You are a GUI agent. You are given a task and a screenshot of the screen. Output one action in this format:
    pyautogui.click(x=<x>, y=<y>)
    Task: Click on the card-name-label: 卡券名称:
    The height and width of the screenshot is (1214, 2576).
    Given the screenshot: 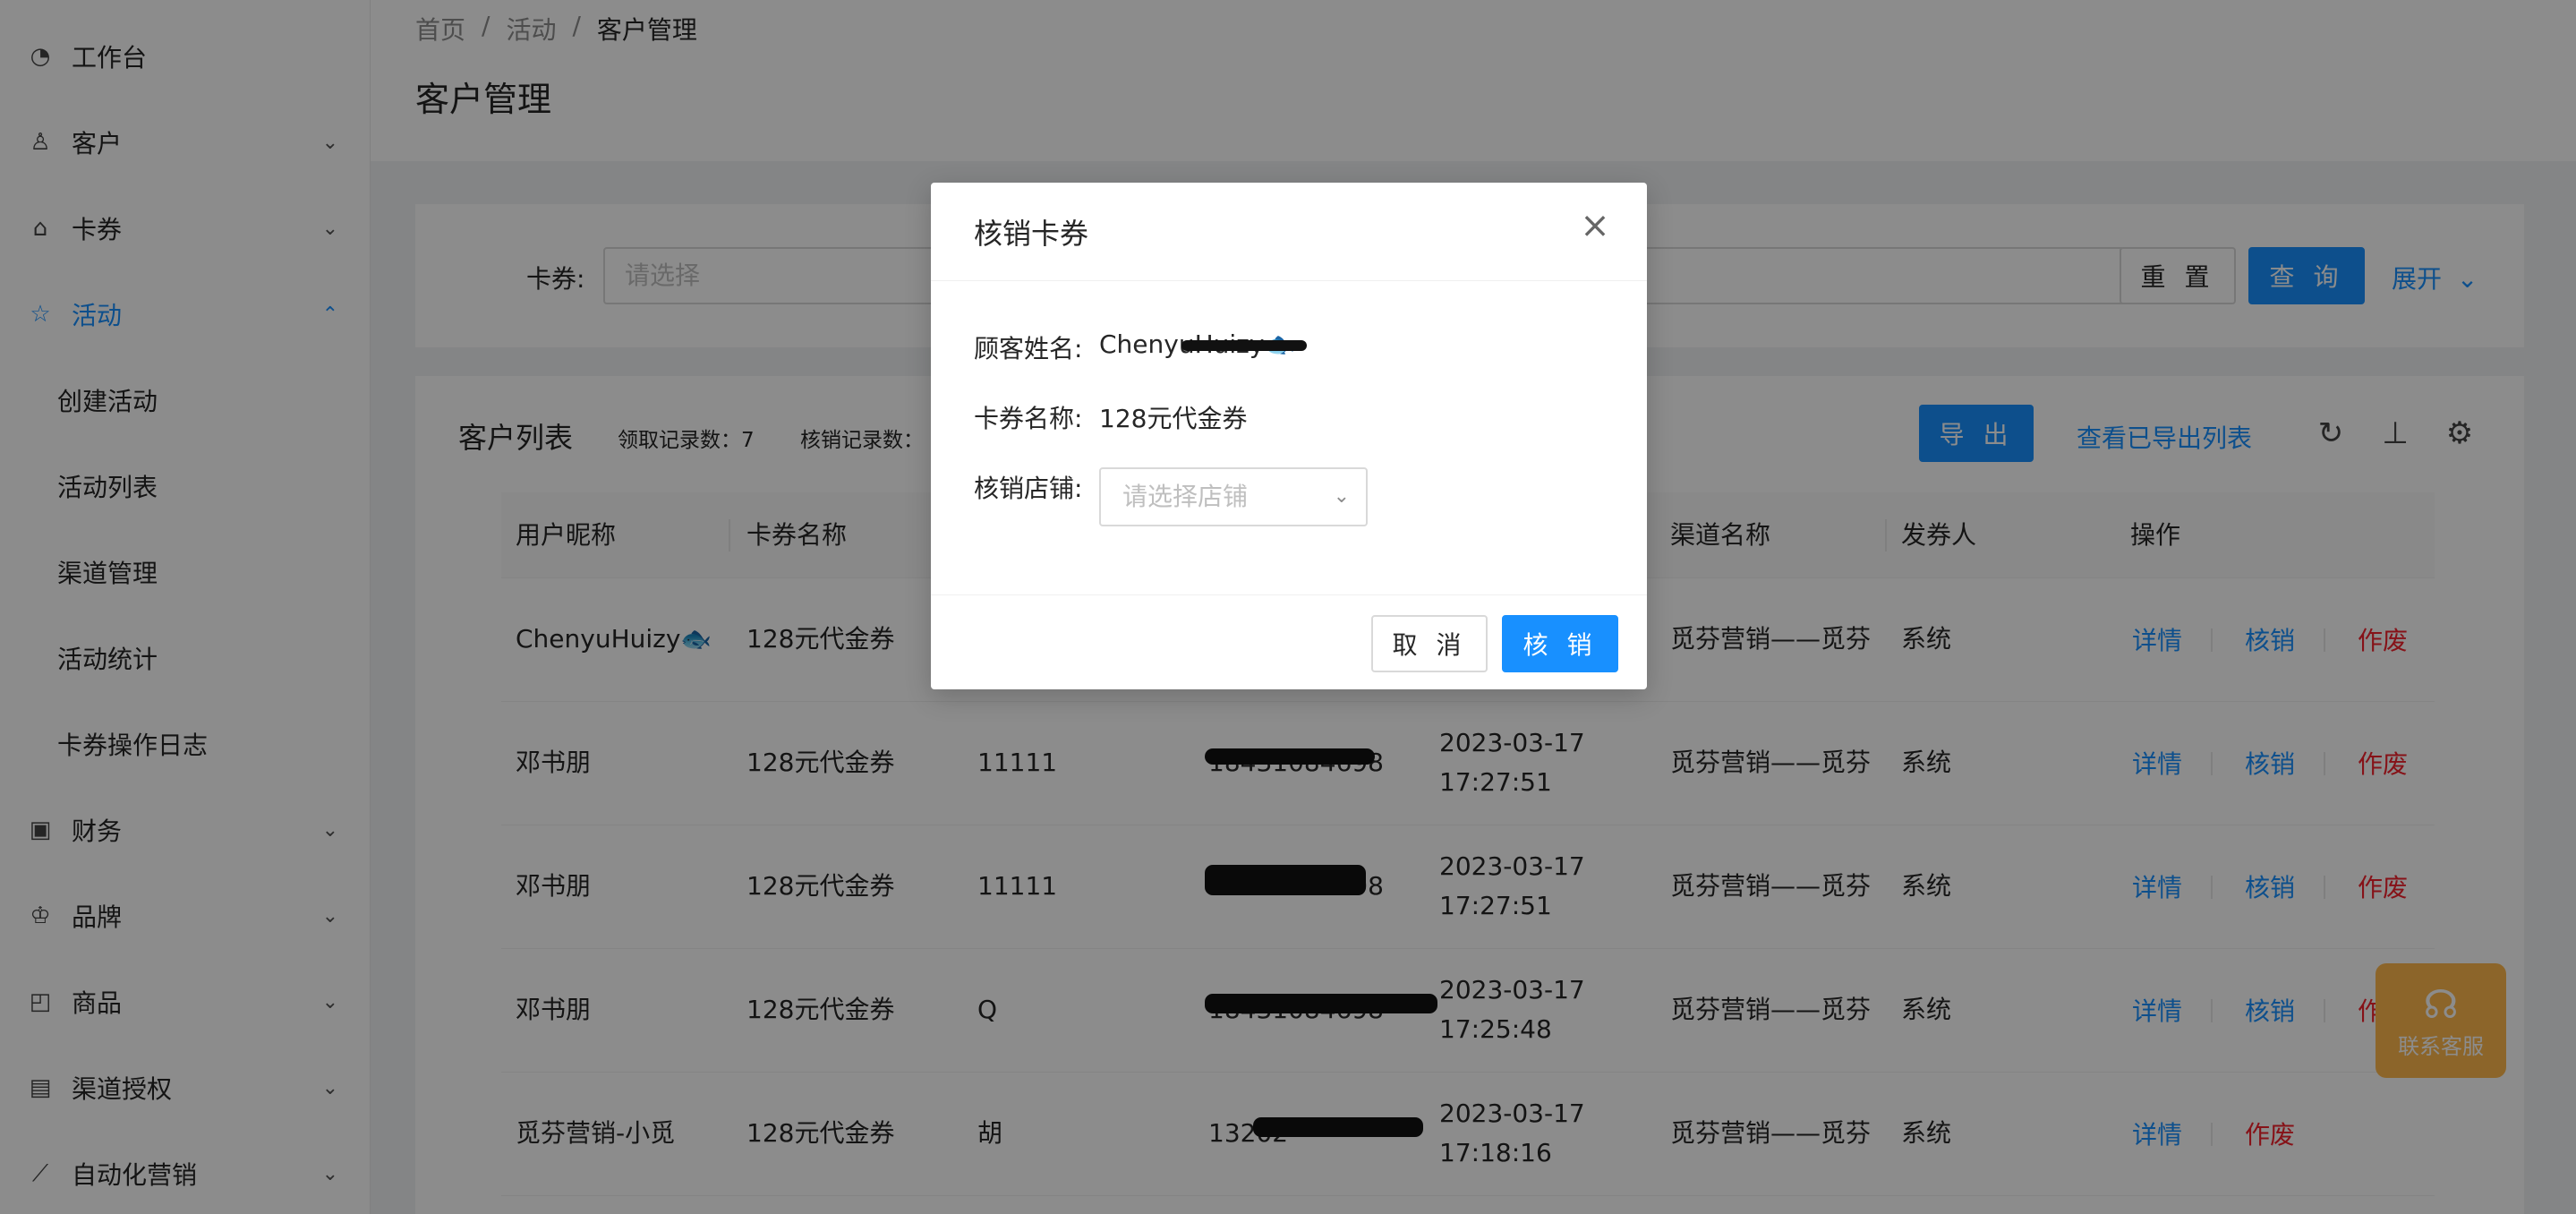 What is the action you would take?
    pyautogui.click(x=1028, y=418)
    